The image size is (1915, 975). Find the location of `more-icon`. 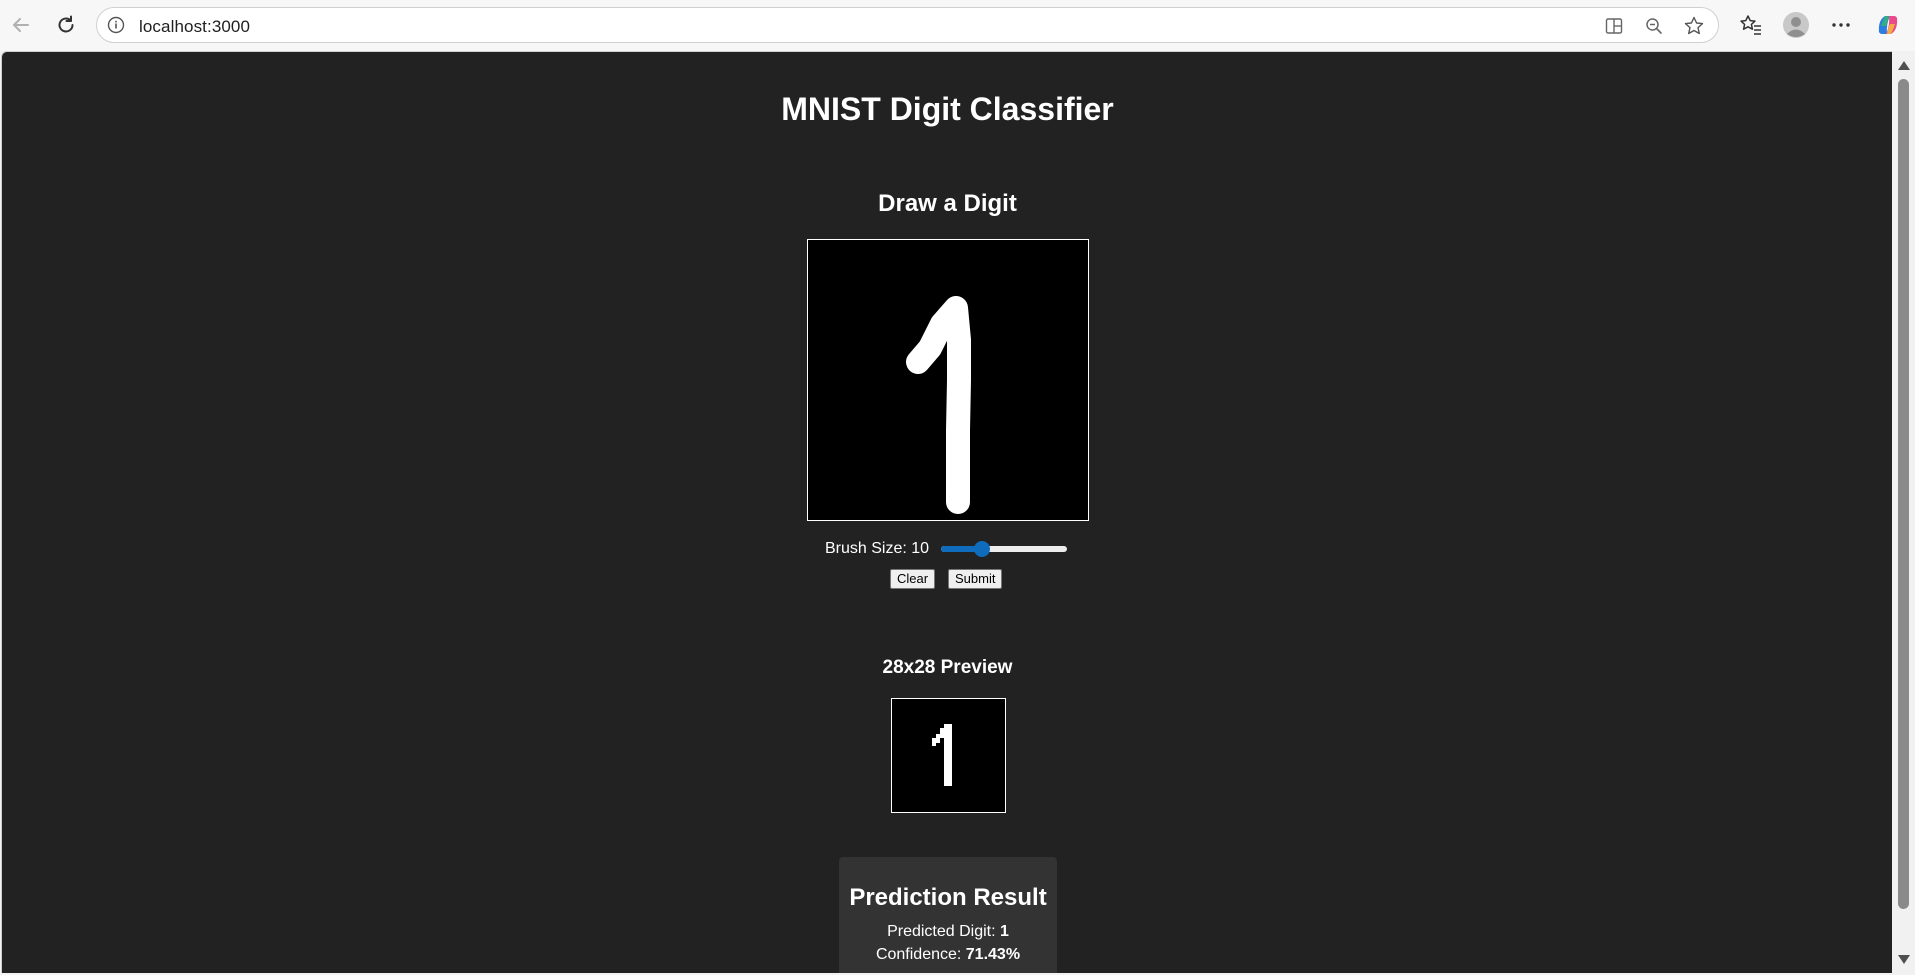

more-icon is located at coordinates (1841, 25).